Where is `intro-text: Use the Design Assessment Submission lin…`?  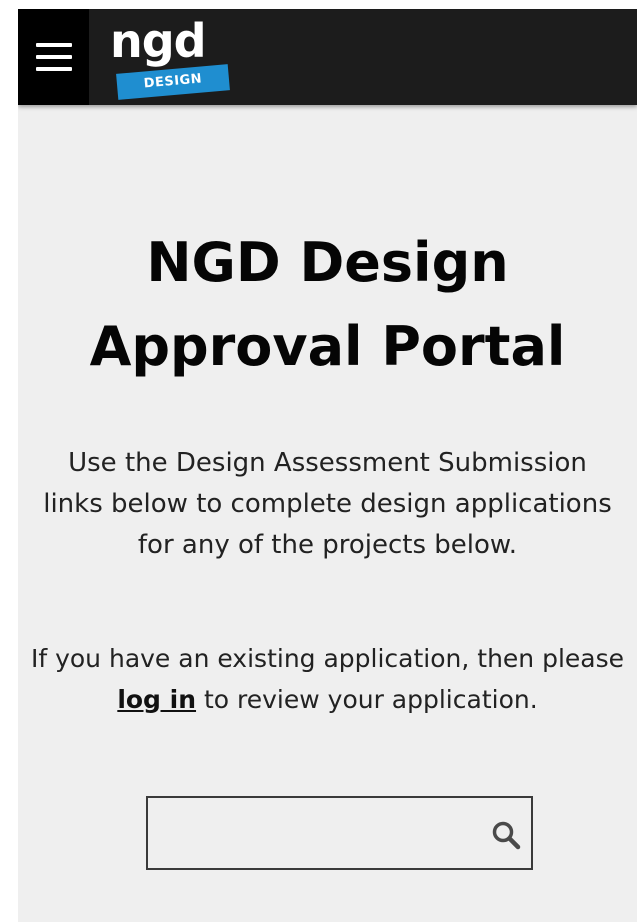 intro-text: Use the Design Assessment Submission lin… is located at coordinates (327, 504).